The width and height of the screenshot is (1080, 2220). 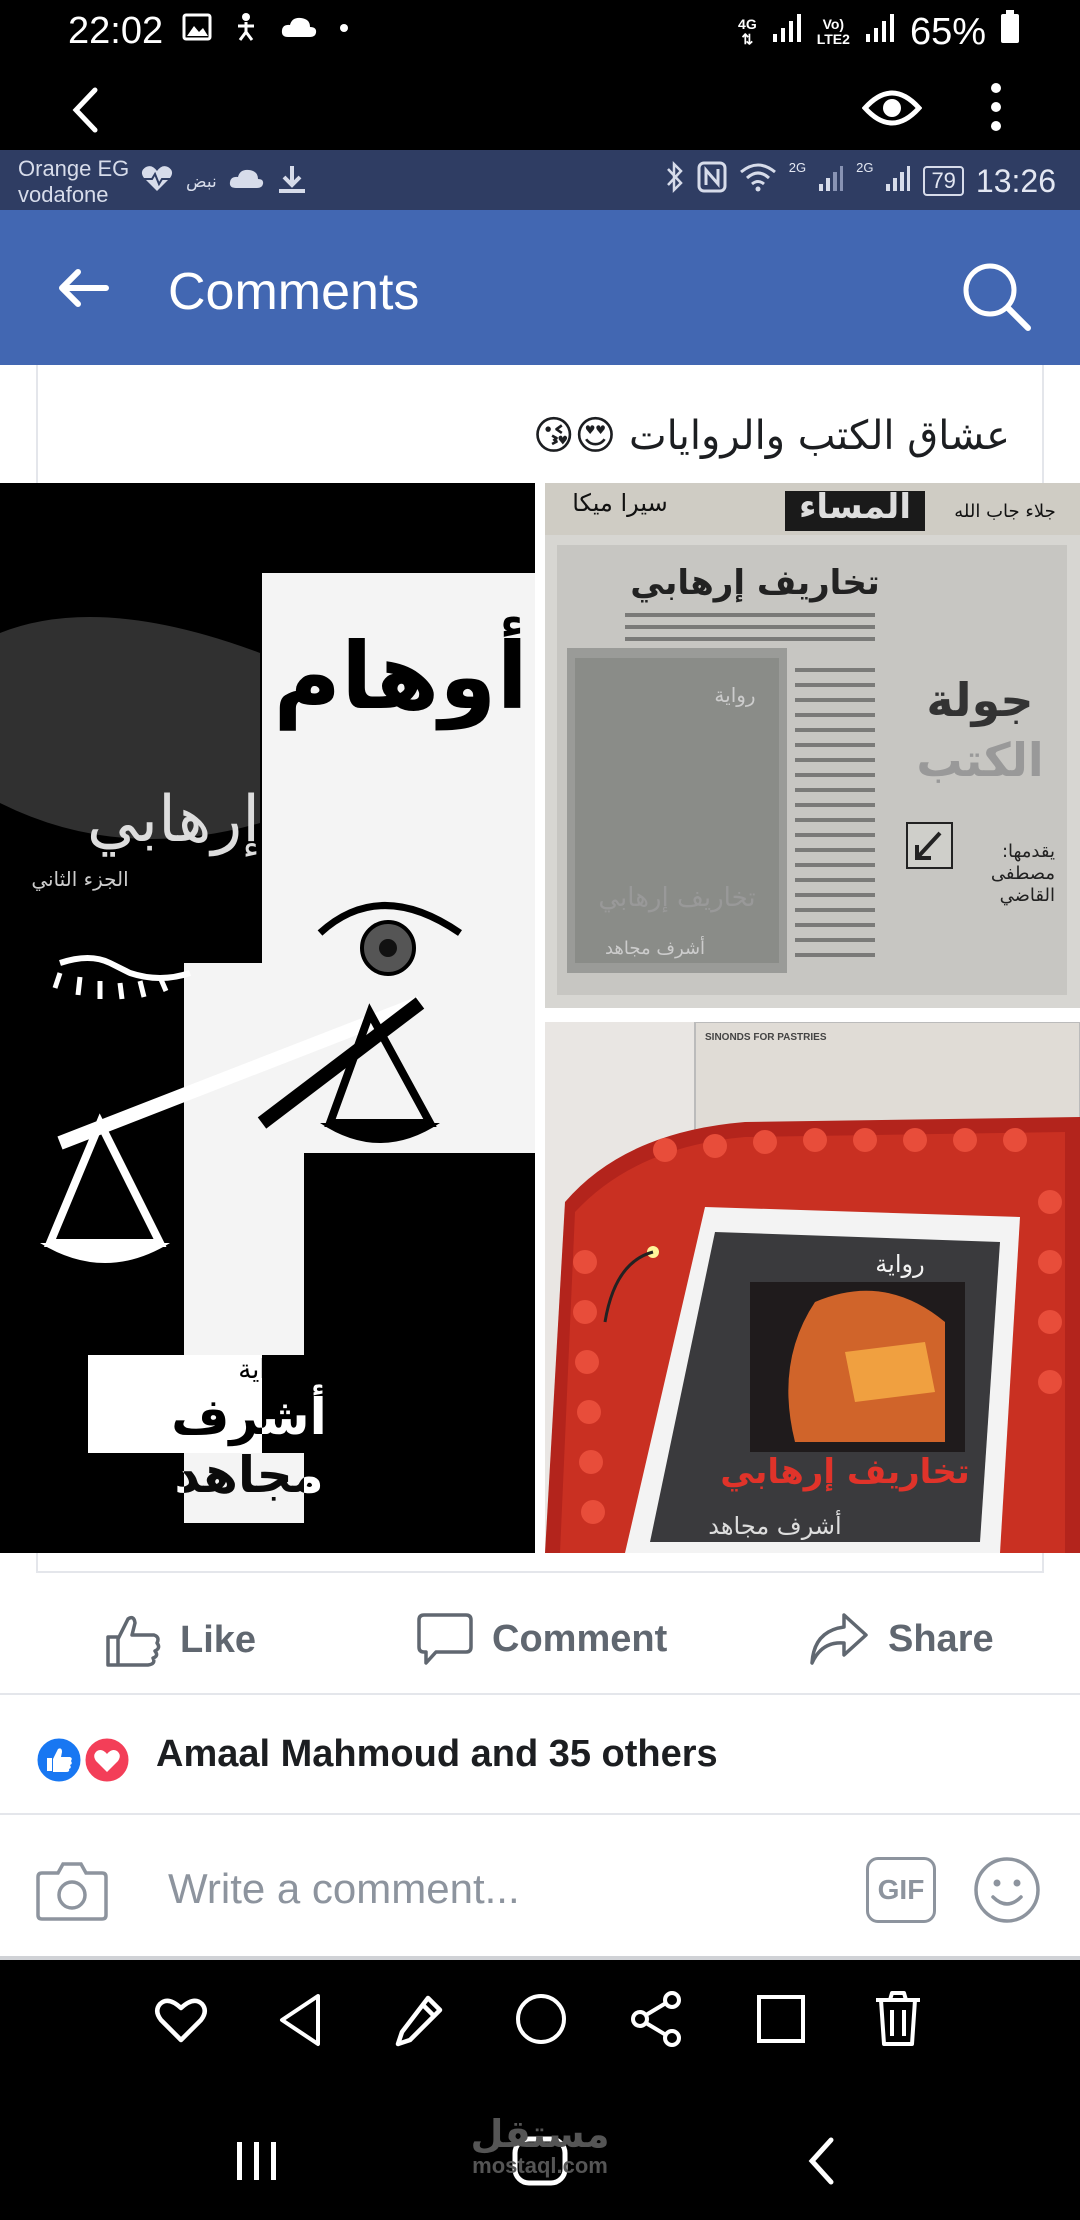 What do you see at coordinates (655, 948) in the screenshot?
I see `inner-cover-author: أشرف مجاهد` at bounding box center [655, 948].